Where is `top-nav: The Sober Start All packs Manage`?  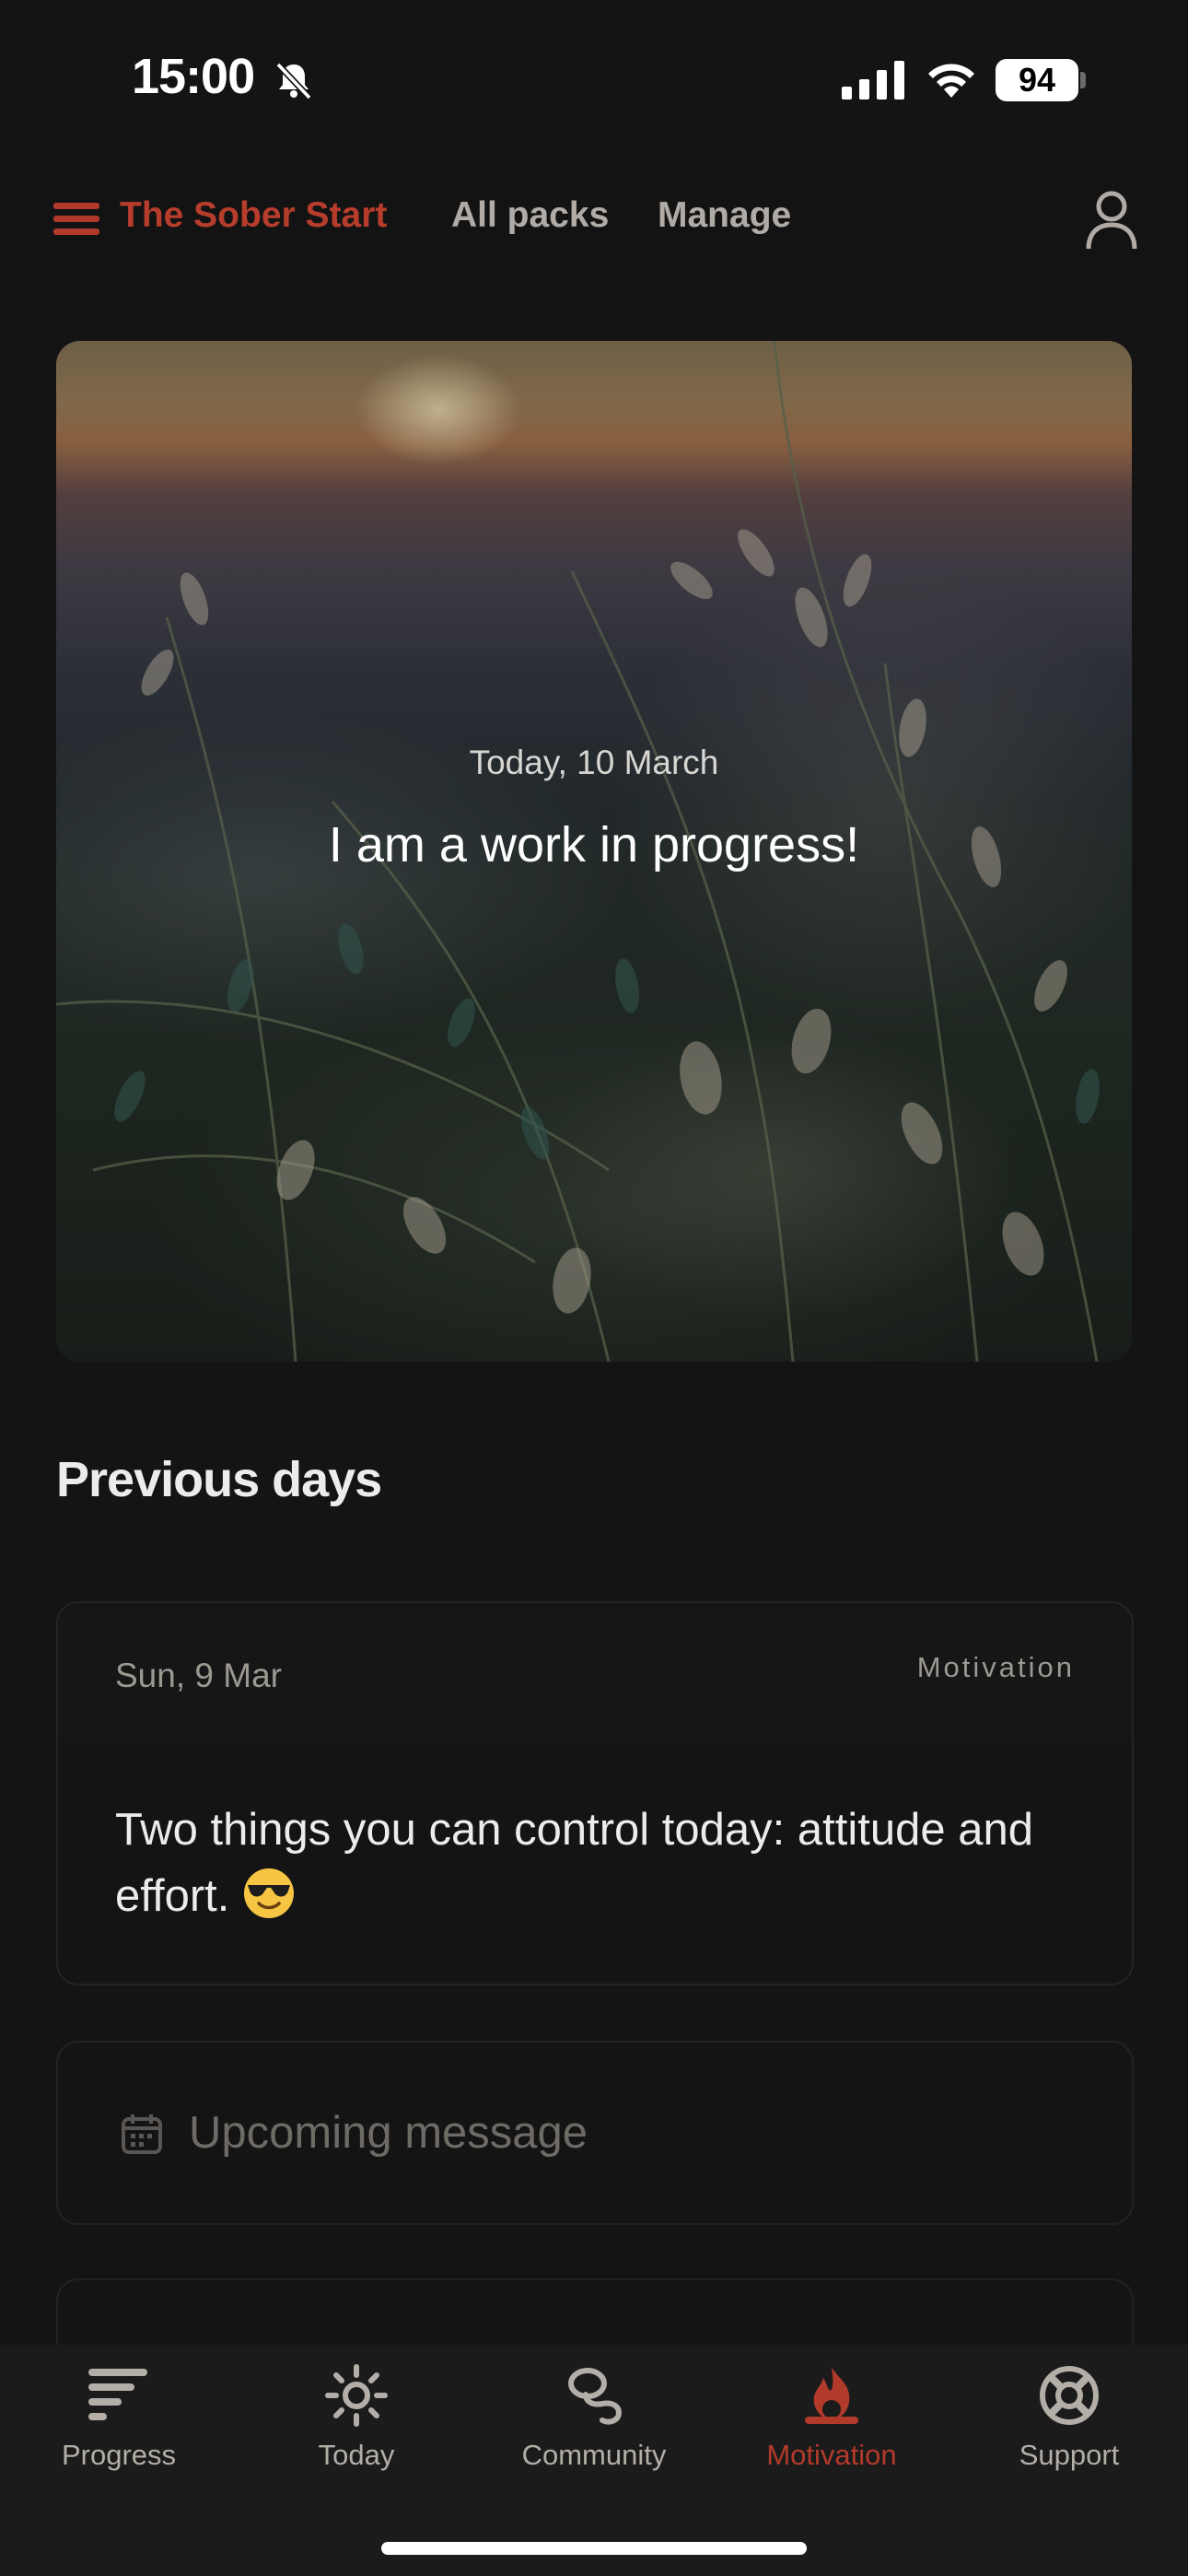 top-nav: The Sober Start All packs Manage is located at coordinates (594, 219).